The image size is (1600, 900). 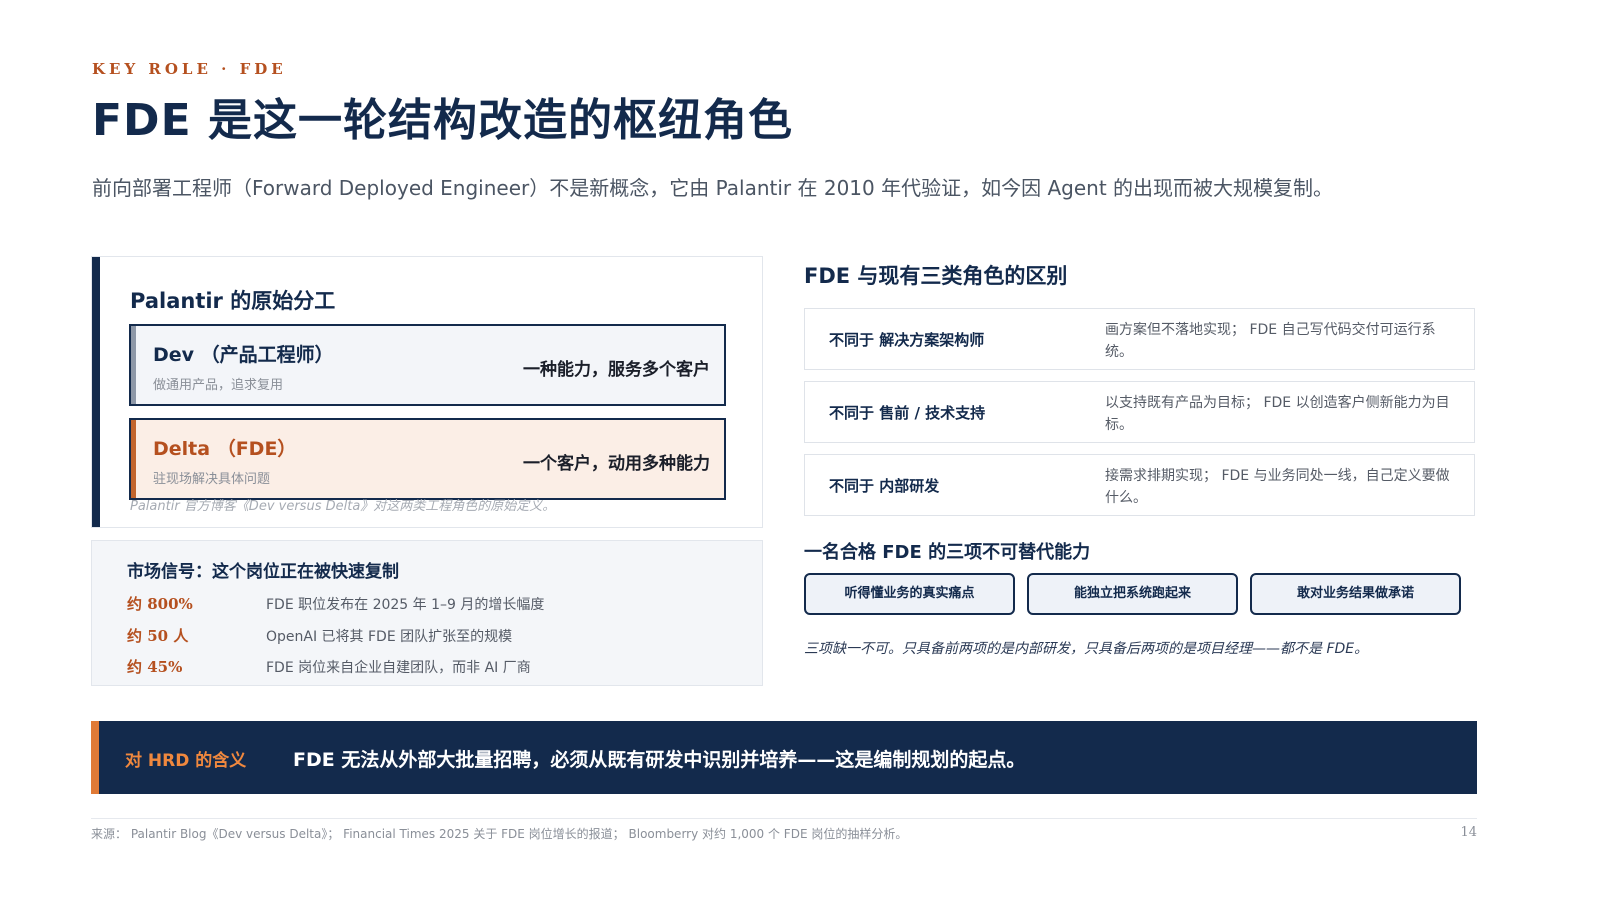 What do you see at coordinates (1355, 594) in the screenshot?
I see `ability-pill: 敢对业务结果做承诺` at bounding box center [1355, 594].